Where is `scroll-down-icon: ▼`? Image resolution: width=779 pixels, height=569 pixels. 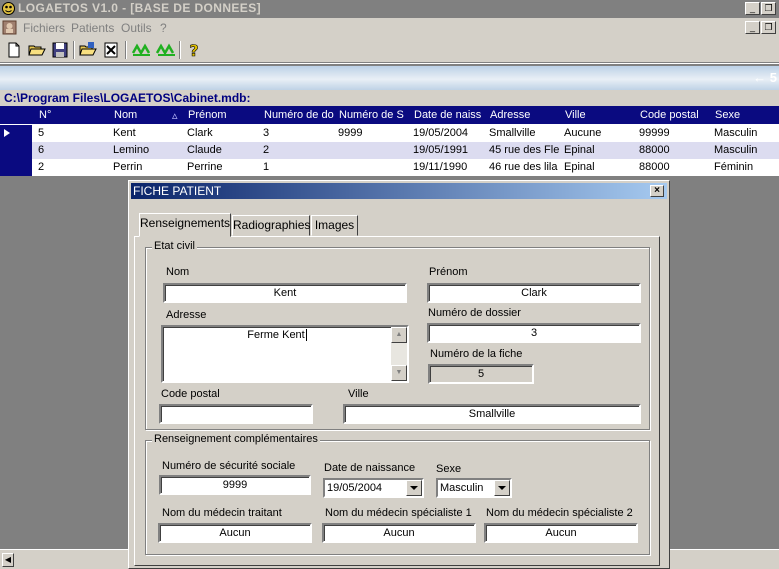 scroll-down-icon: ▼ is located at coordinates (399, 373).